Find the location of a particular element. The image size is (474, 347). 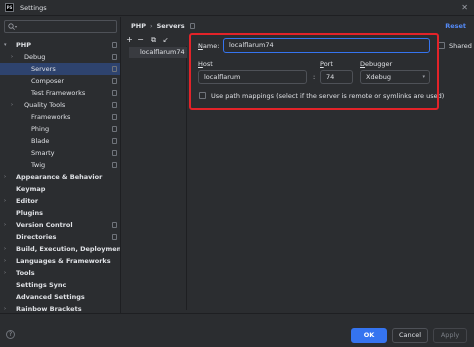

sidebar-item: › Editor is located at coordinates (60, 201).